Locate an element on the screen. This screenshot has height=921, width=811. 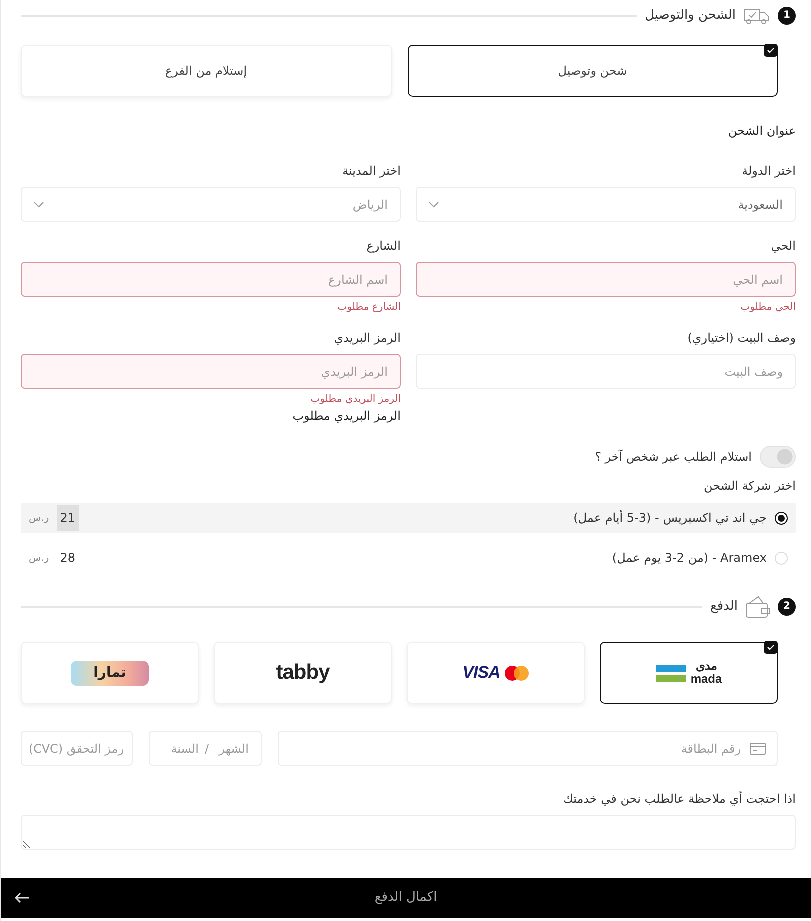
note-field is located at coordinates (408, 832).